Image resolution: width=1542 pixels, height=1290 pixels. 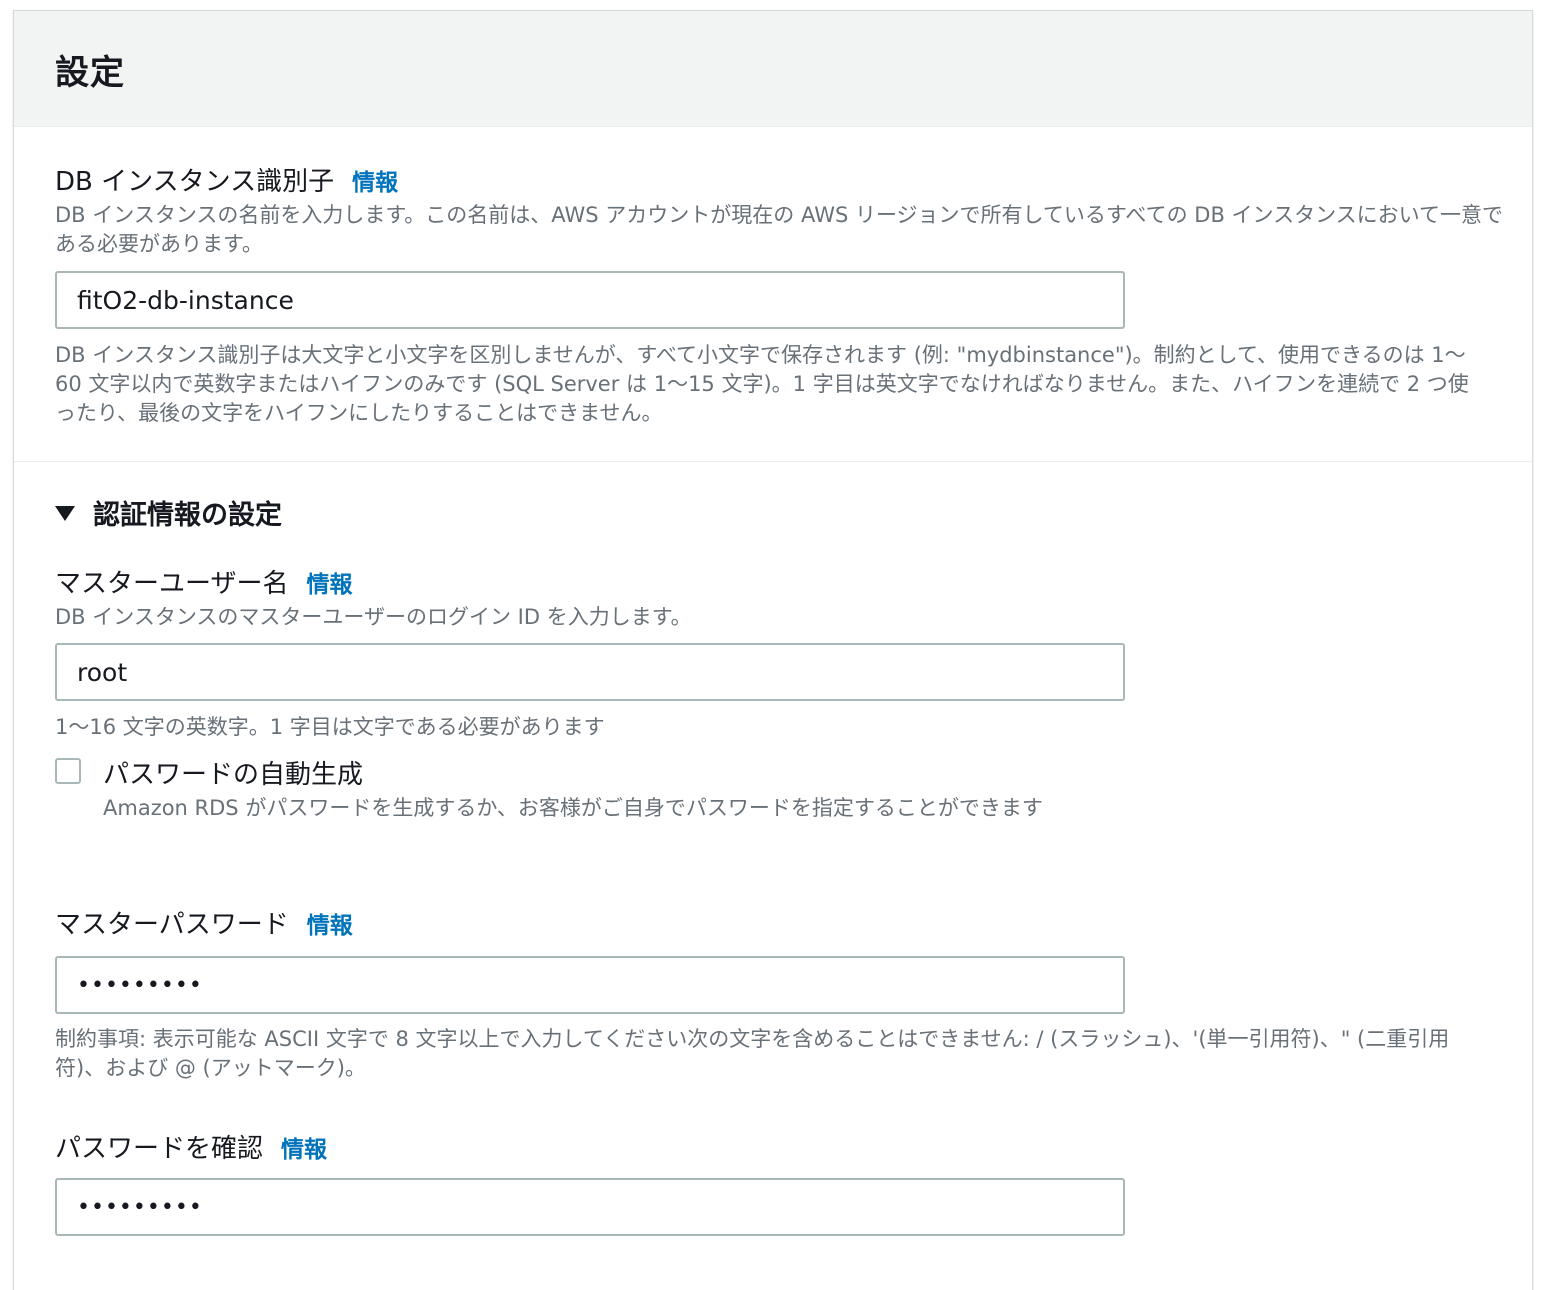 I want to click on master-username-description: DB インスタンスのマスターユーザーのログイン ID を入力します。, so click(x=373, y=617).